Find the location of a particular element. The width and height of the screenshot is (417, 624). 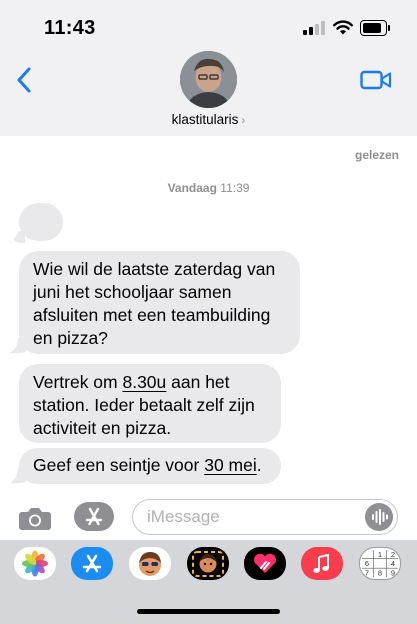

chevron-right-icon: › is located at coordinates (243, 120).